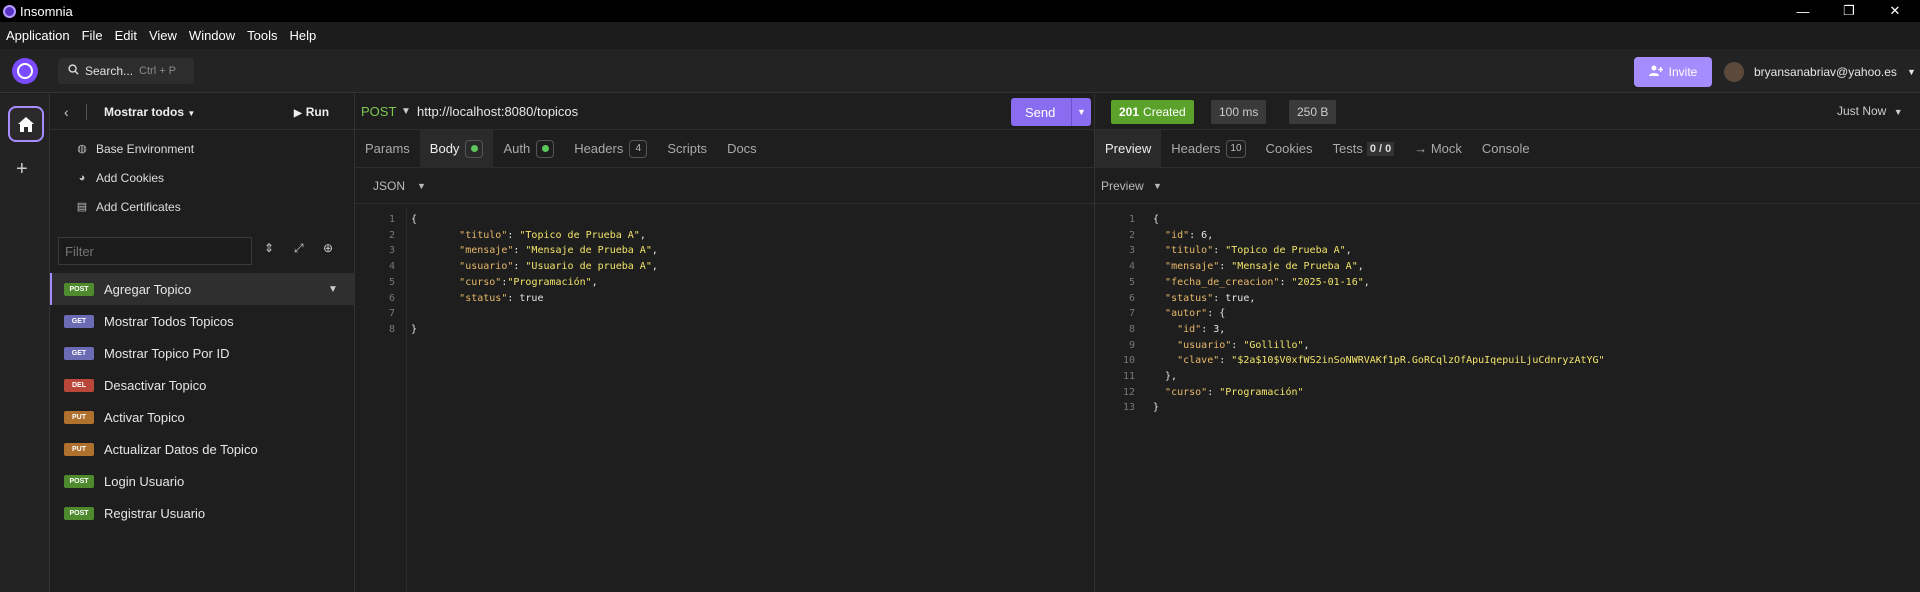 This screenshot has height=592, width=1920. What do you see at coordinates (1128, 148) in the screenshot?
I see `tab-preview: Preview` at bounding box center [1128, 148].